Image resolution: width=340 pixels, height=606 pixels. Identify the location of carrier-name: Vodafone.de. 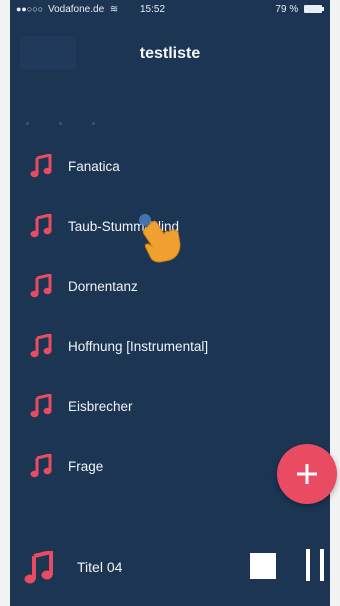
(76, 9).